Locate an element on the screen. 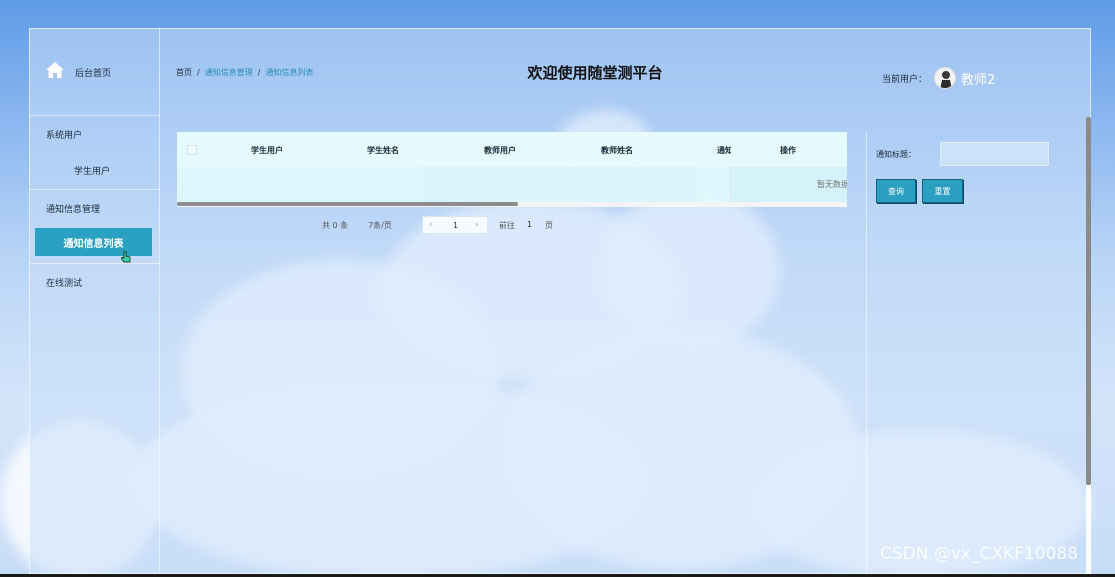 The height and width of the screenshot is (577, 1115). watermark: CSDN @vx_CXKF10088 is located at coordinates (979, 554).